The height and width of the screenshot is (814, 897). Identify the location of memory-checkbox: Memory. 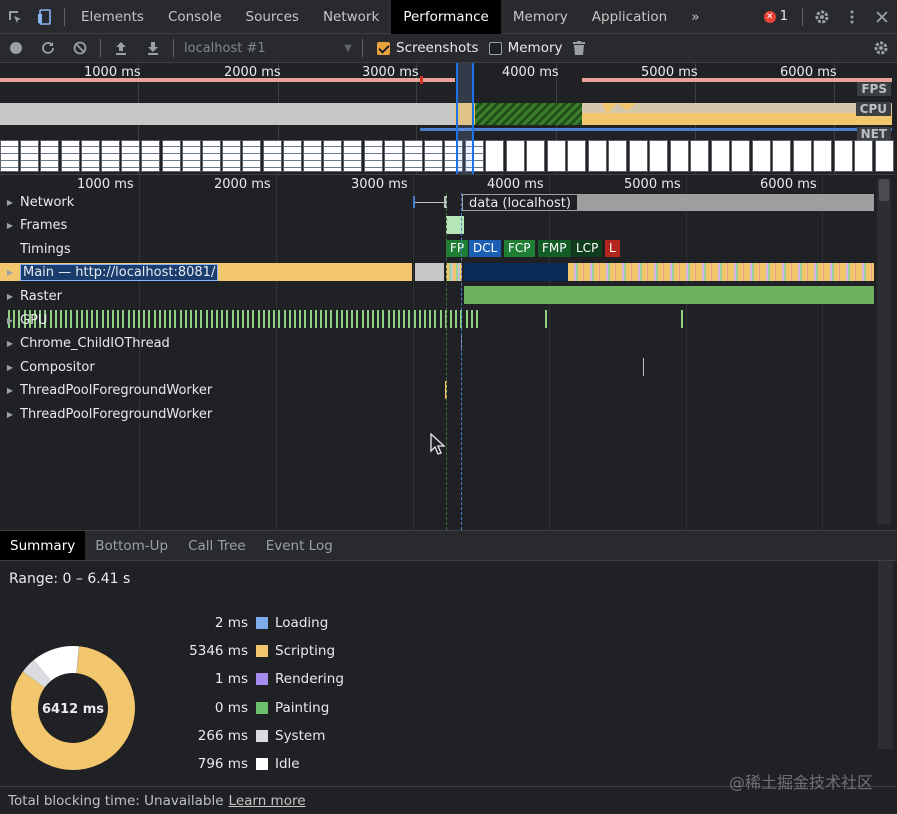
(525, 48).